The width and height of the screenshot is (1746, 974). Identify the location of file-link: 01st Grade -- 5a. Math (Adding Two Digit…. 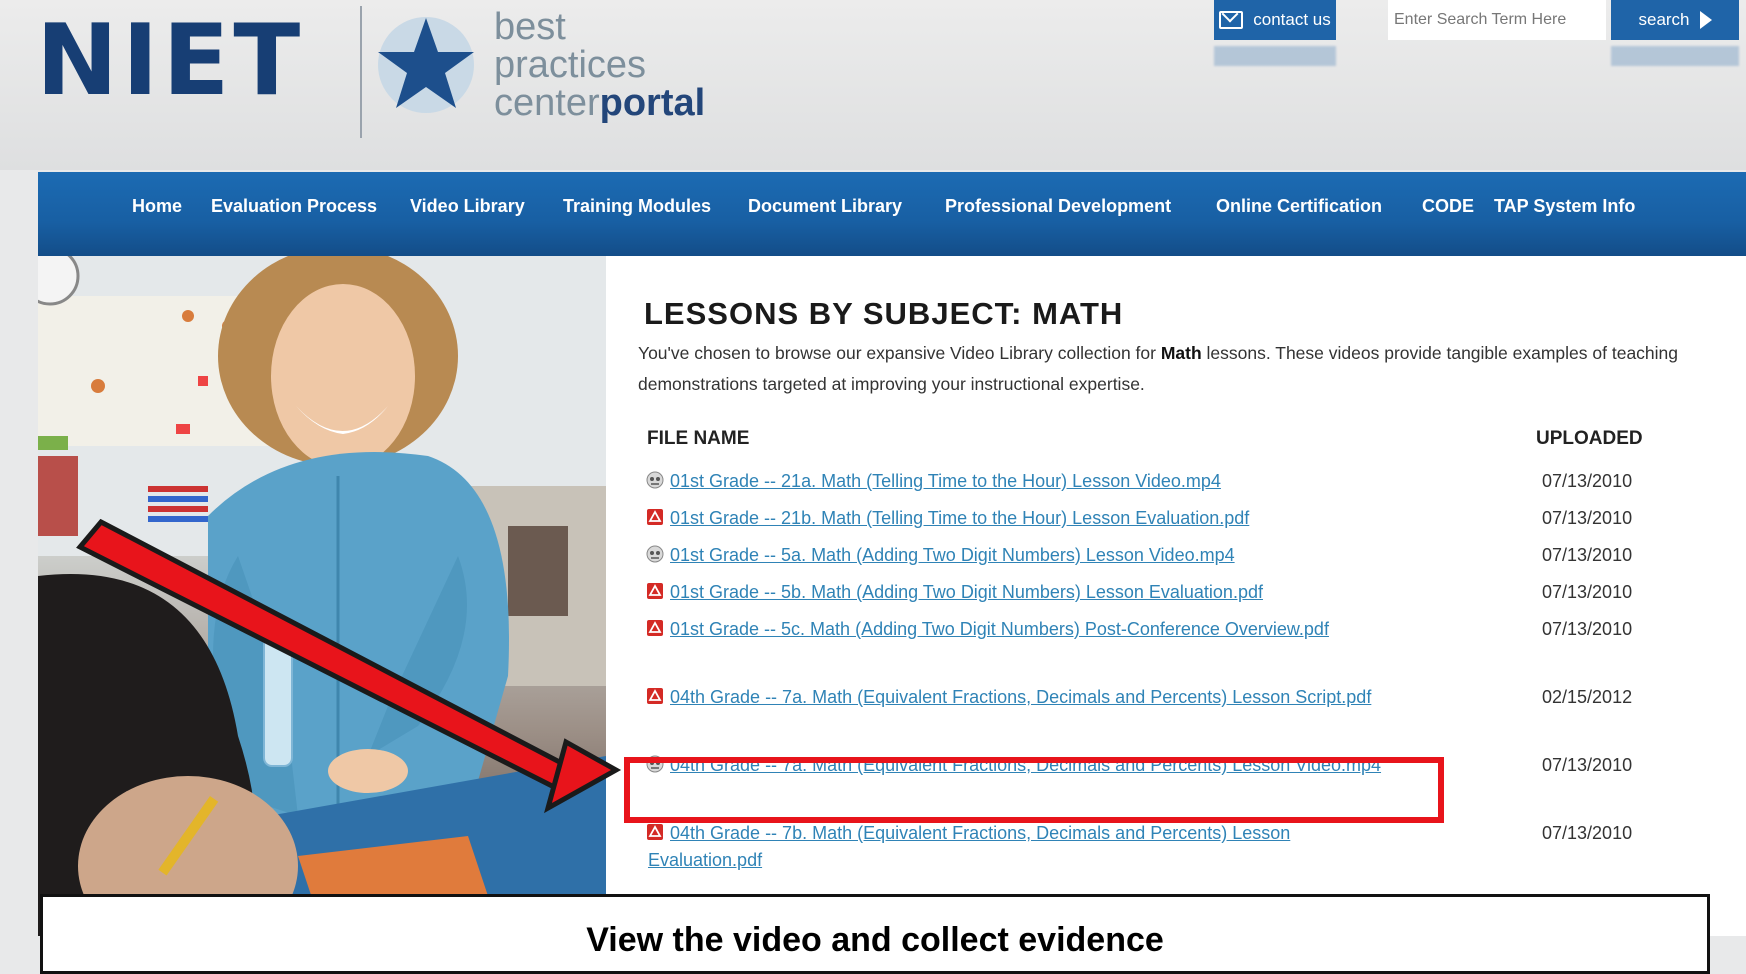
(1028, 555).